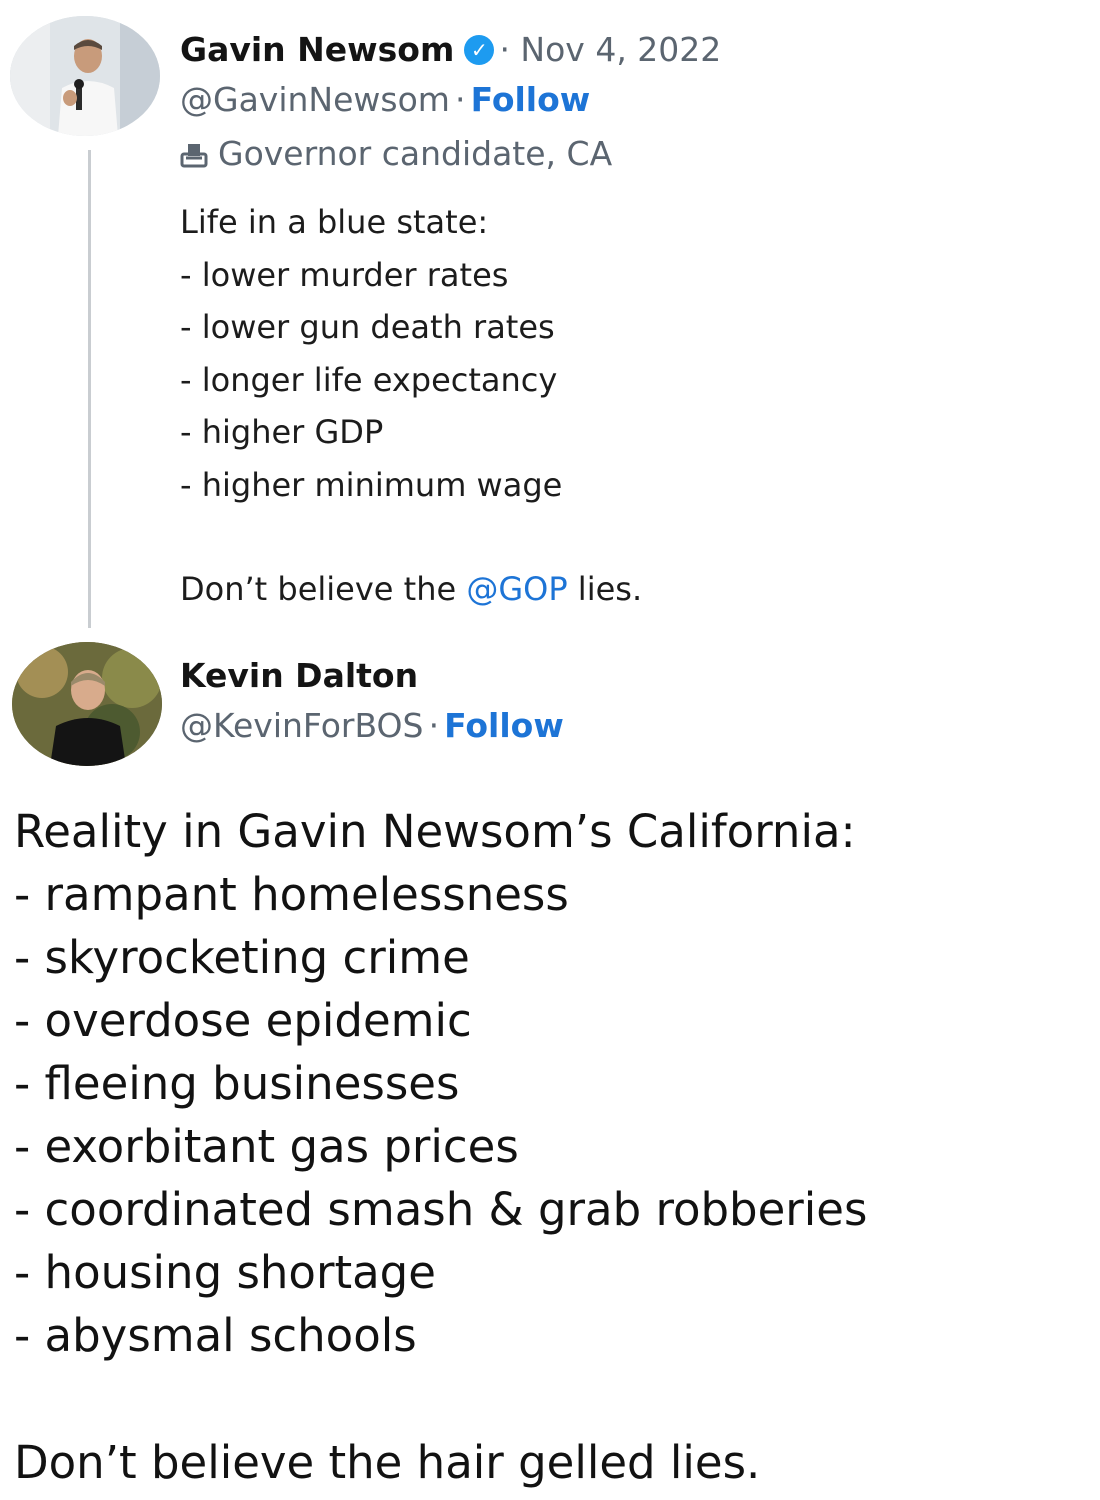 The height and width of the screenshot is (1500, 1100). I want to click on tweet2-handle: @KevinForBOS, so click(301, 725).